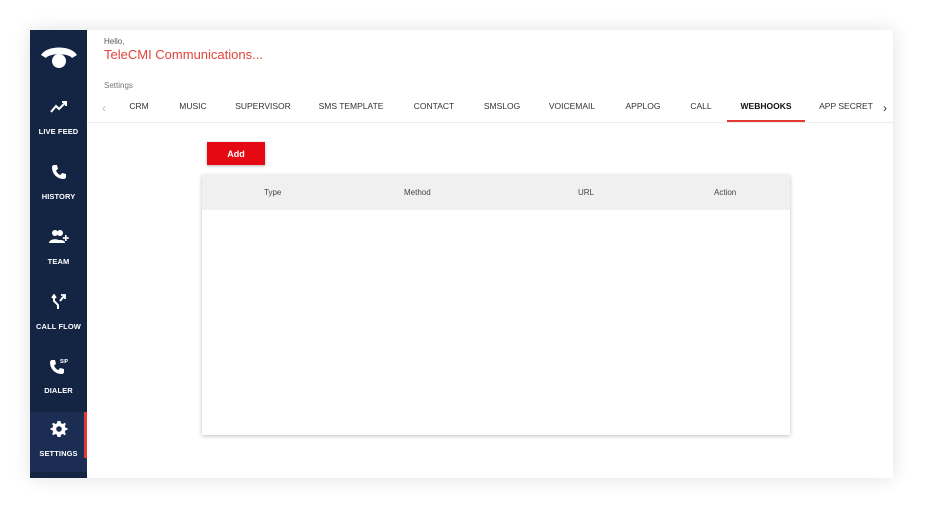 This screenshot has width=933, height=518. What do you see at coordinates (59, 366) in the screenshot?
I see `sip-phone-icon: SIP` at bounding box center [59, 366].